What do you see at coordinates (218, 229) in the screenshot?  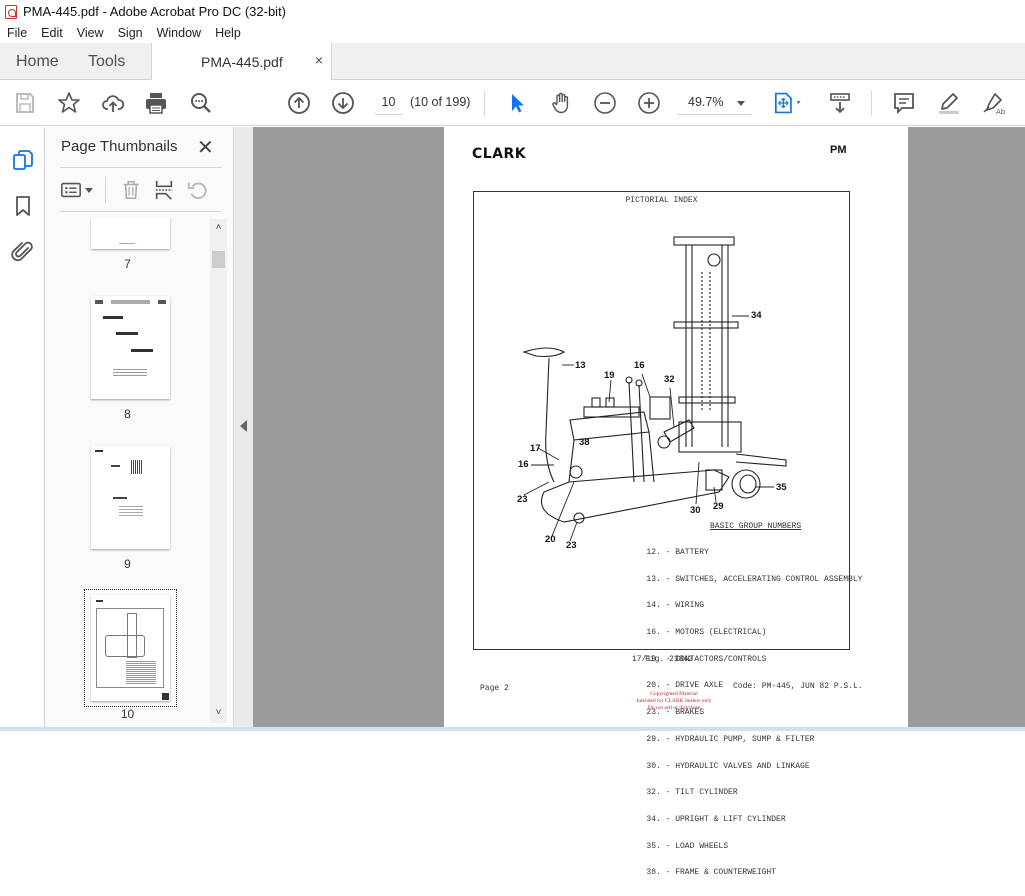 I see `scroll-up-icon: ˄` at bounding box center [218, 229].